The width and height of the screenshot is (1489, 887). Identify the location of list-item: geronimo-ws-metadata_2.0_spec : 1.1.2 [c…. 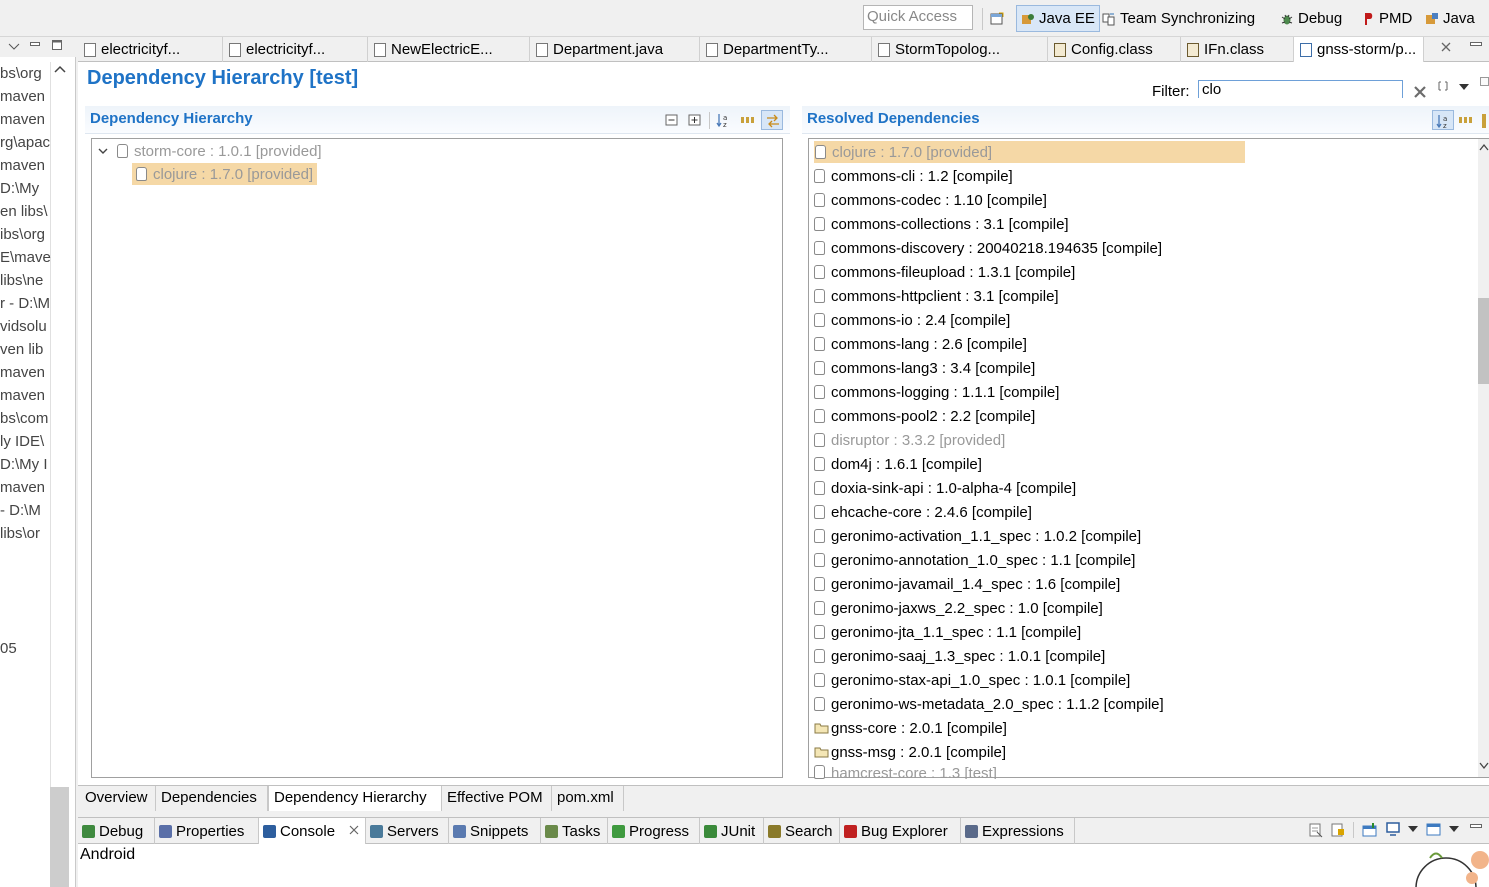
(989, 704).